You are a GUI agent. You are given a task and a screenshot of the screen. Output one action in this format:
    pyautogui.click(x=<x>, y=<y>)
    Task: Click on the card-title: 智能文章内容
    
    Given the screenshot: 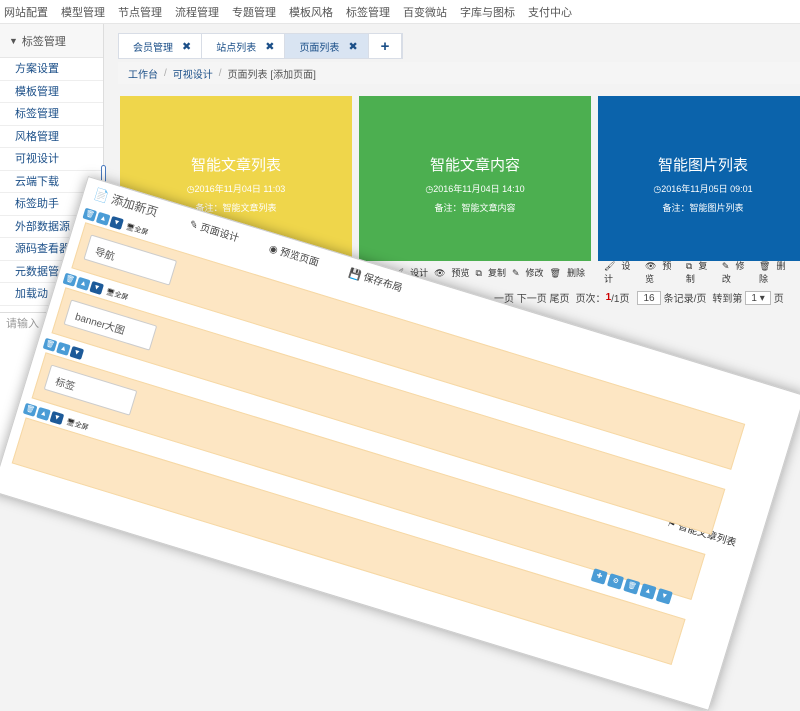 What is the action you would take?
    pyautogui.click(x=474, y=165)
    